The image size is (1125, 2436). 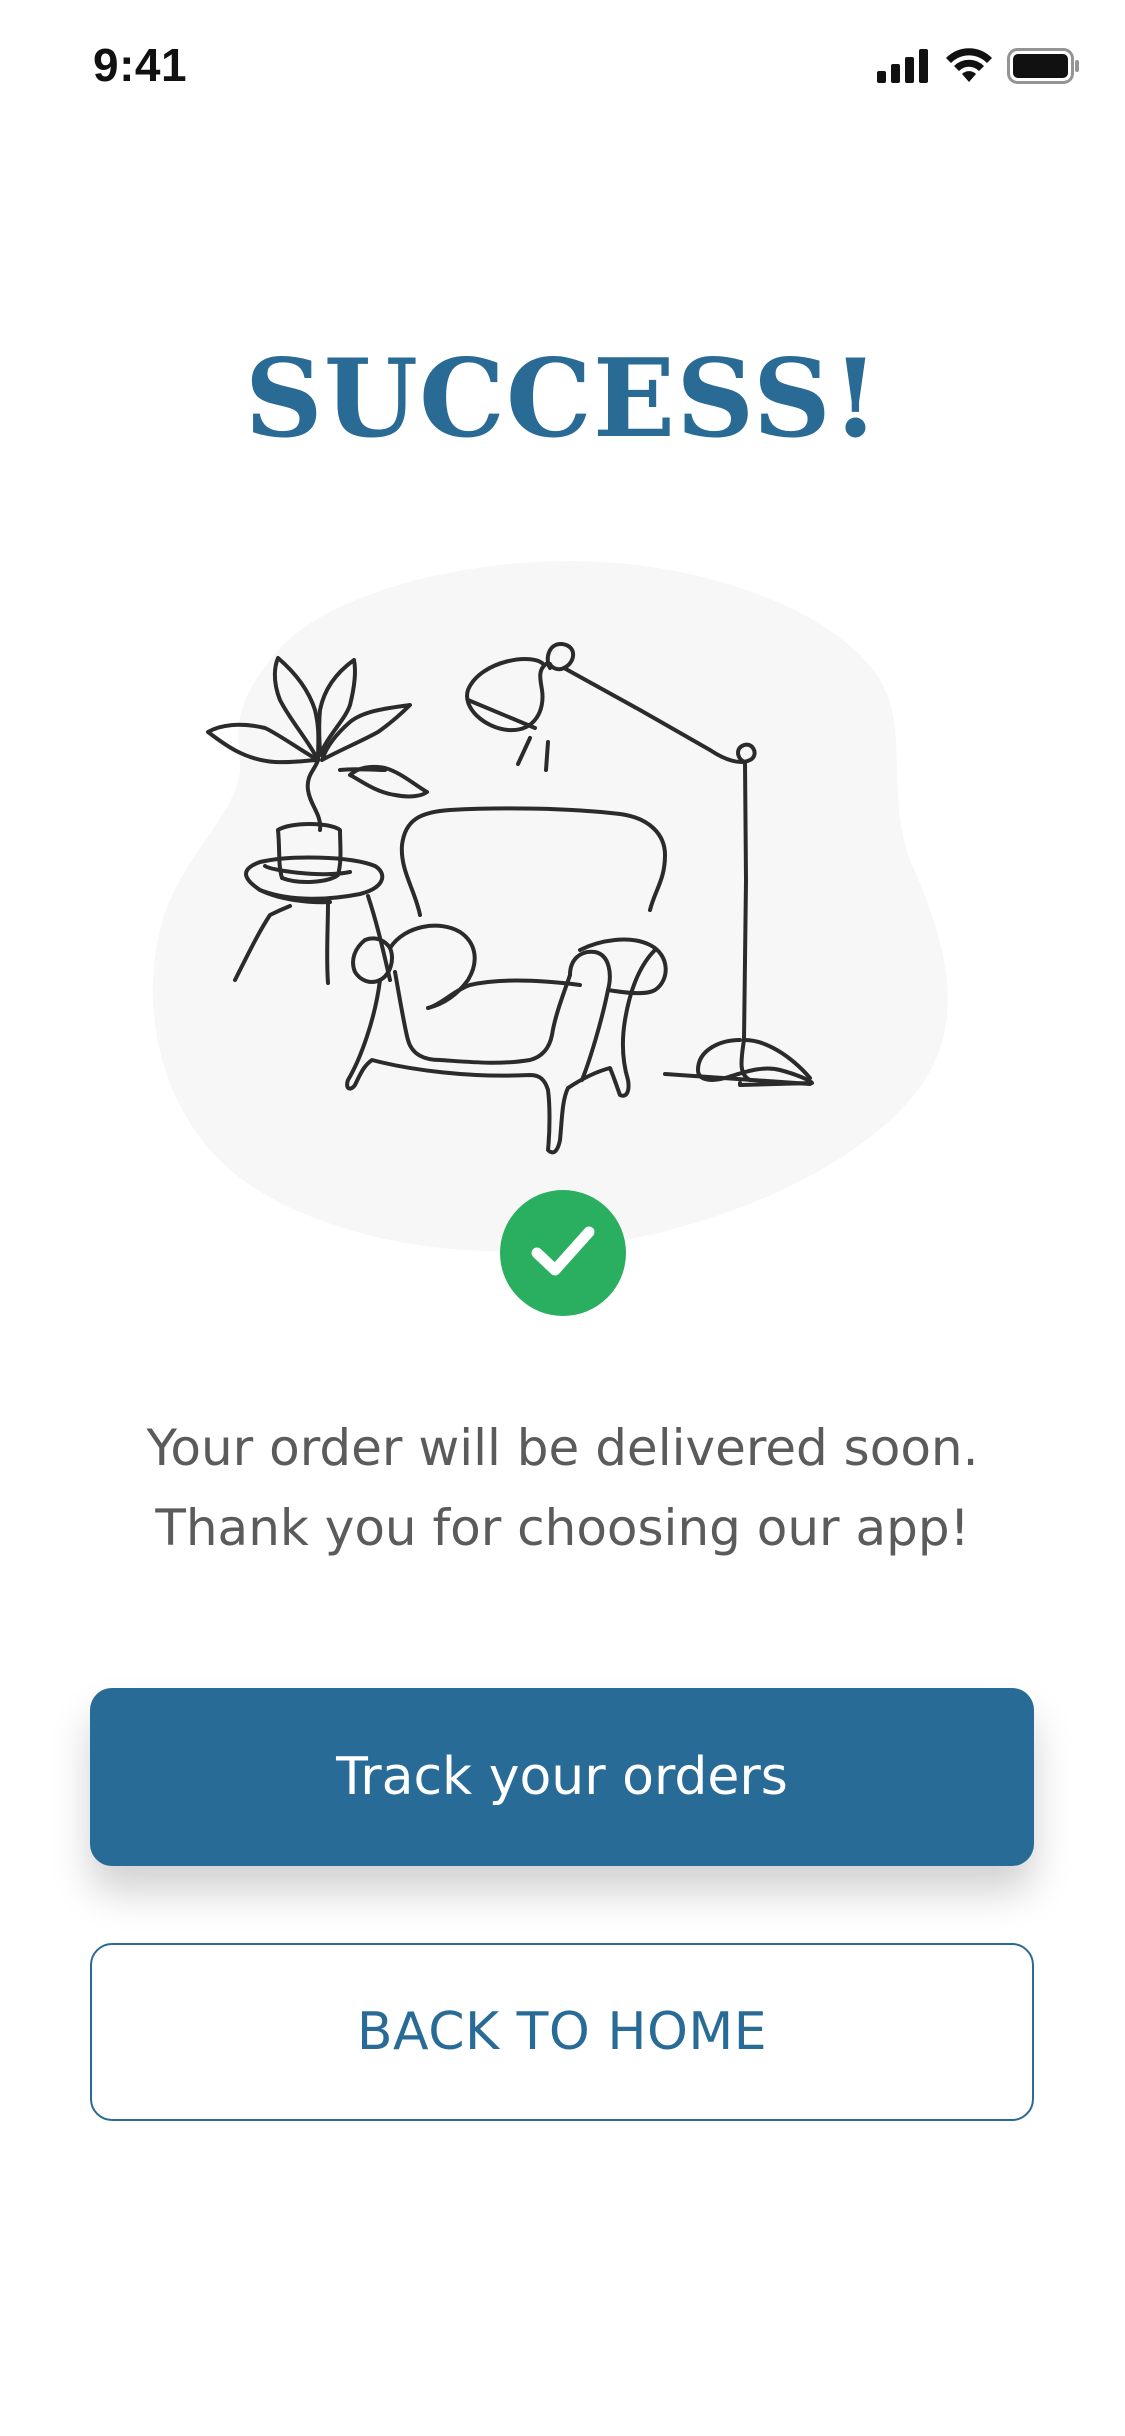 What do you see at coordinates (562, 1448) in the screenshot?
I see `message-line-1: Your order will be delivered soon.` at bounding box center [562, 1448].